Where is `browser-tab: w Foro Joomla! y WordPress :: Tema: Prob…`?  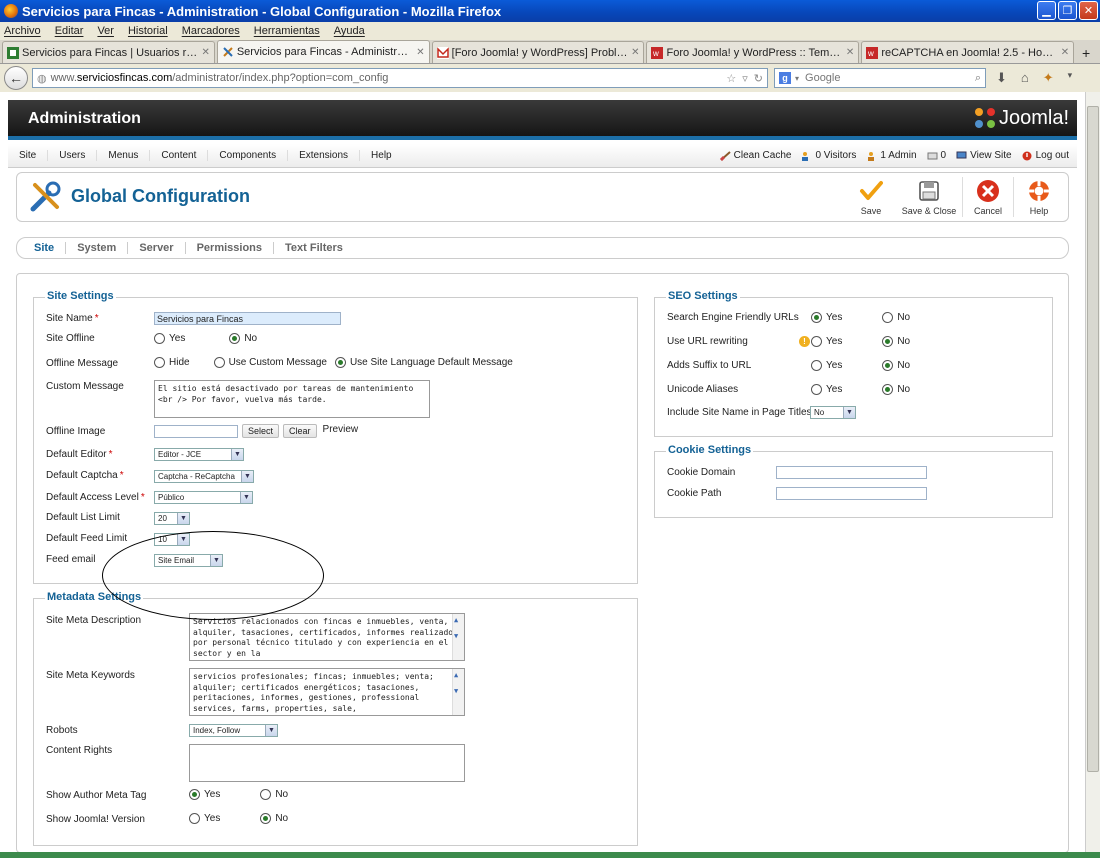
browser-tab: w Foro Joomla! y WordPress :: Tema: Prob… is located at coordinates (753, 52).